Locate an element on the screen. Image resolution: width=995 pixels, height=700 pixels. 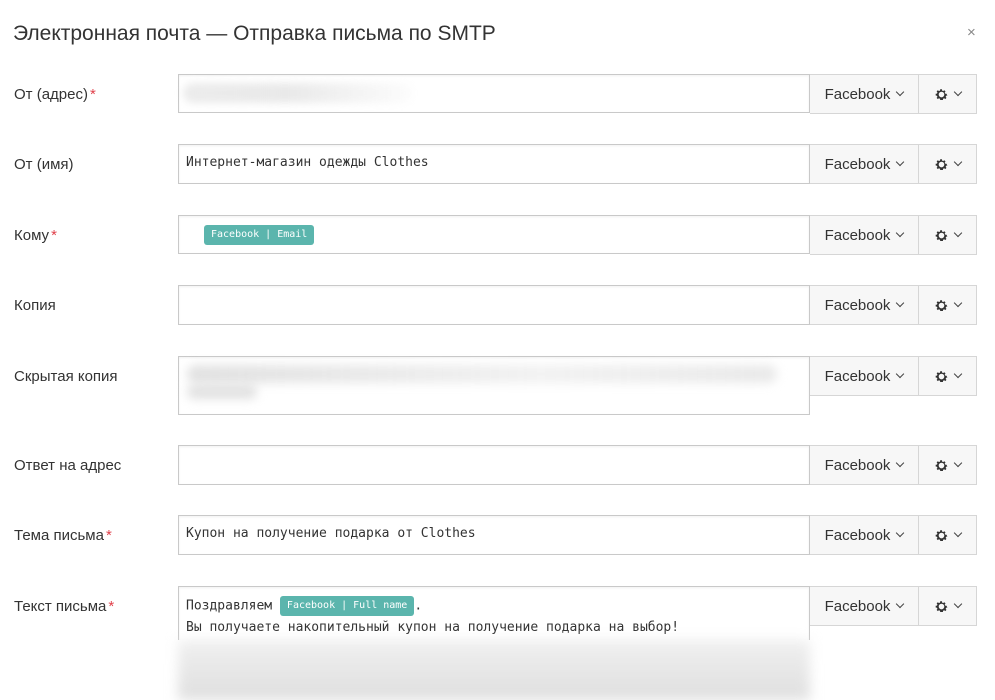
body-settings-button is located at coordinates (947, 606).